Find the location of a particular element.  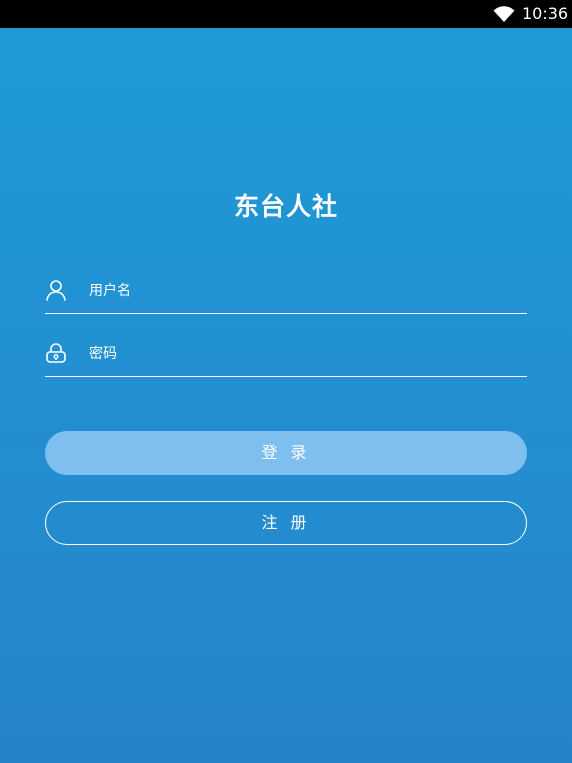

login-button: 登 录 is located at coordinates (286, 453).